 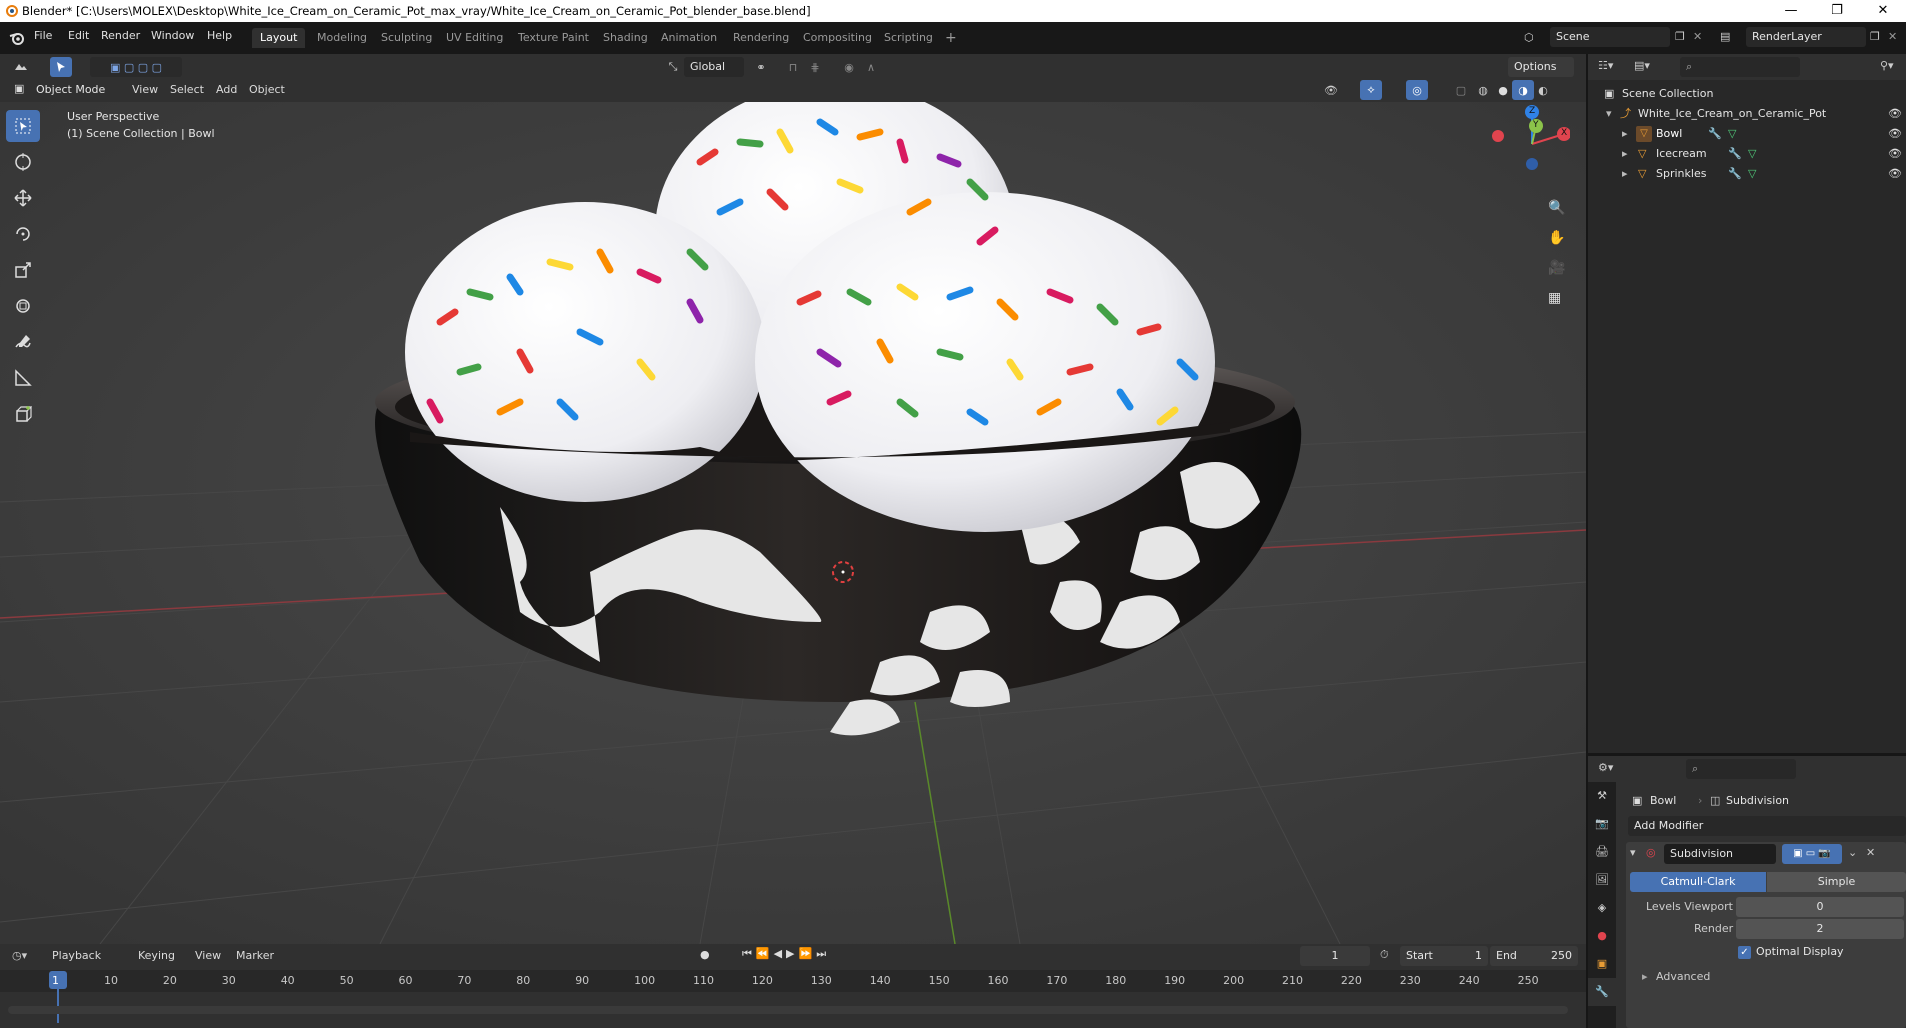 I want to click on view-layer-tab-icon: 🖼, so click(x=1602, y=880).